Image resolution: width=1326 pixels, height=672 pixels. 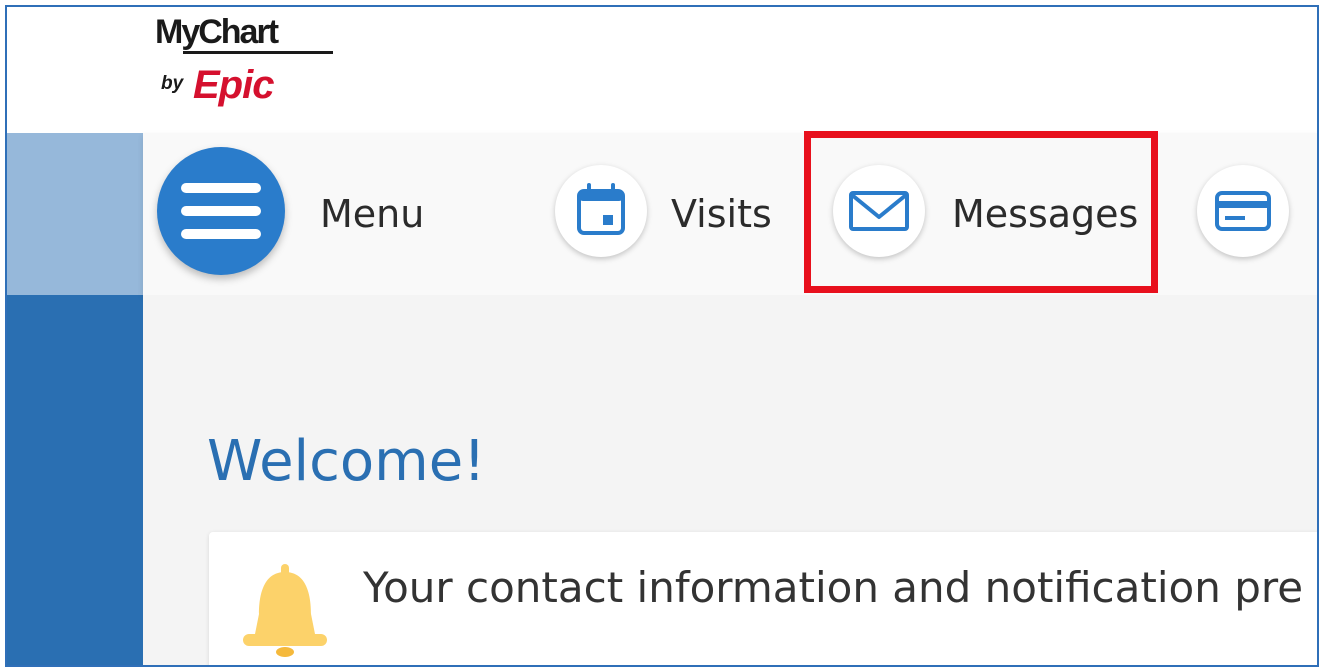 I want to click on nav-item-visits, so click(x=601, y=211).